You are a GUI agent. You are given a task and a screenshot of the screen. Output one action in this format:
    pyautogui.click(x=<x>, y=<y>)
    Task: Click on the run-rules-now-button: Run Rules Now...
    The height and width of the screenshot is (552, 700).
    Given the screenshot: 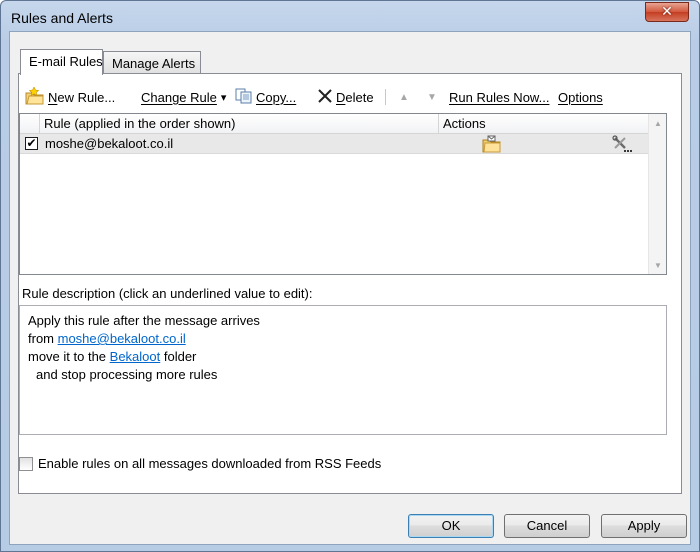 What is the action you would take?
    pyautogui.click(x=499, y=97)
    